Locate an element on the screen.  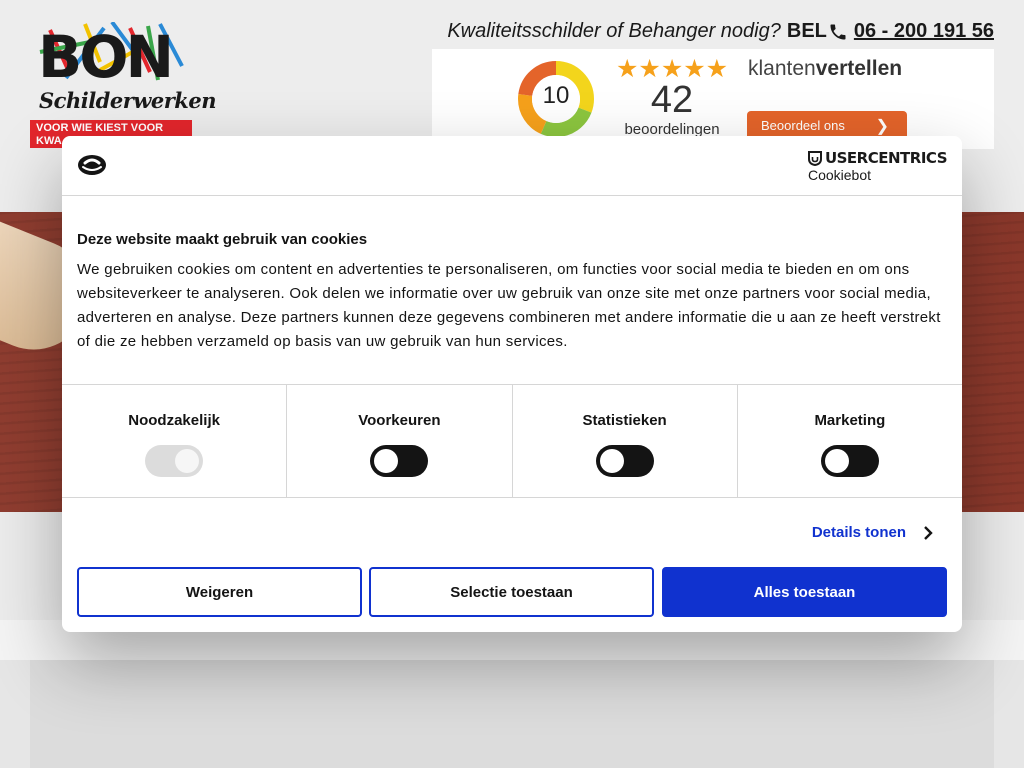
provider-name-text: USERCENTRICS is located at coordinates (886, 158).